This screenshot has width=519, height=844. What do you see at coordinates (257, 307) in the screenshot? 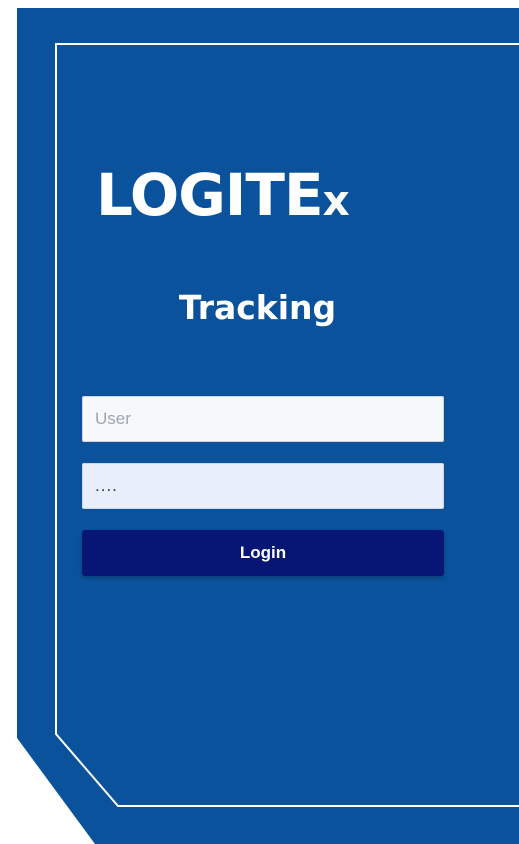
I see `page-subtitle: Tracking` at bounding box center [257, 307].